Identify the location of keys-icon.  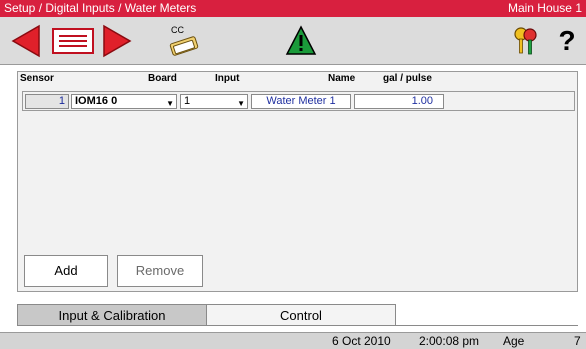
(525, 41).